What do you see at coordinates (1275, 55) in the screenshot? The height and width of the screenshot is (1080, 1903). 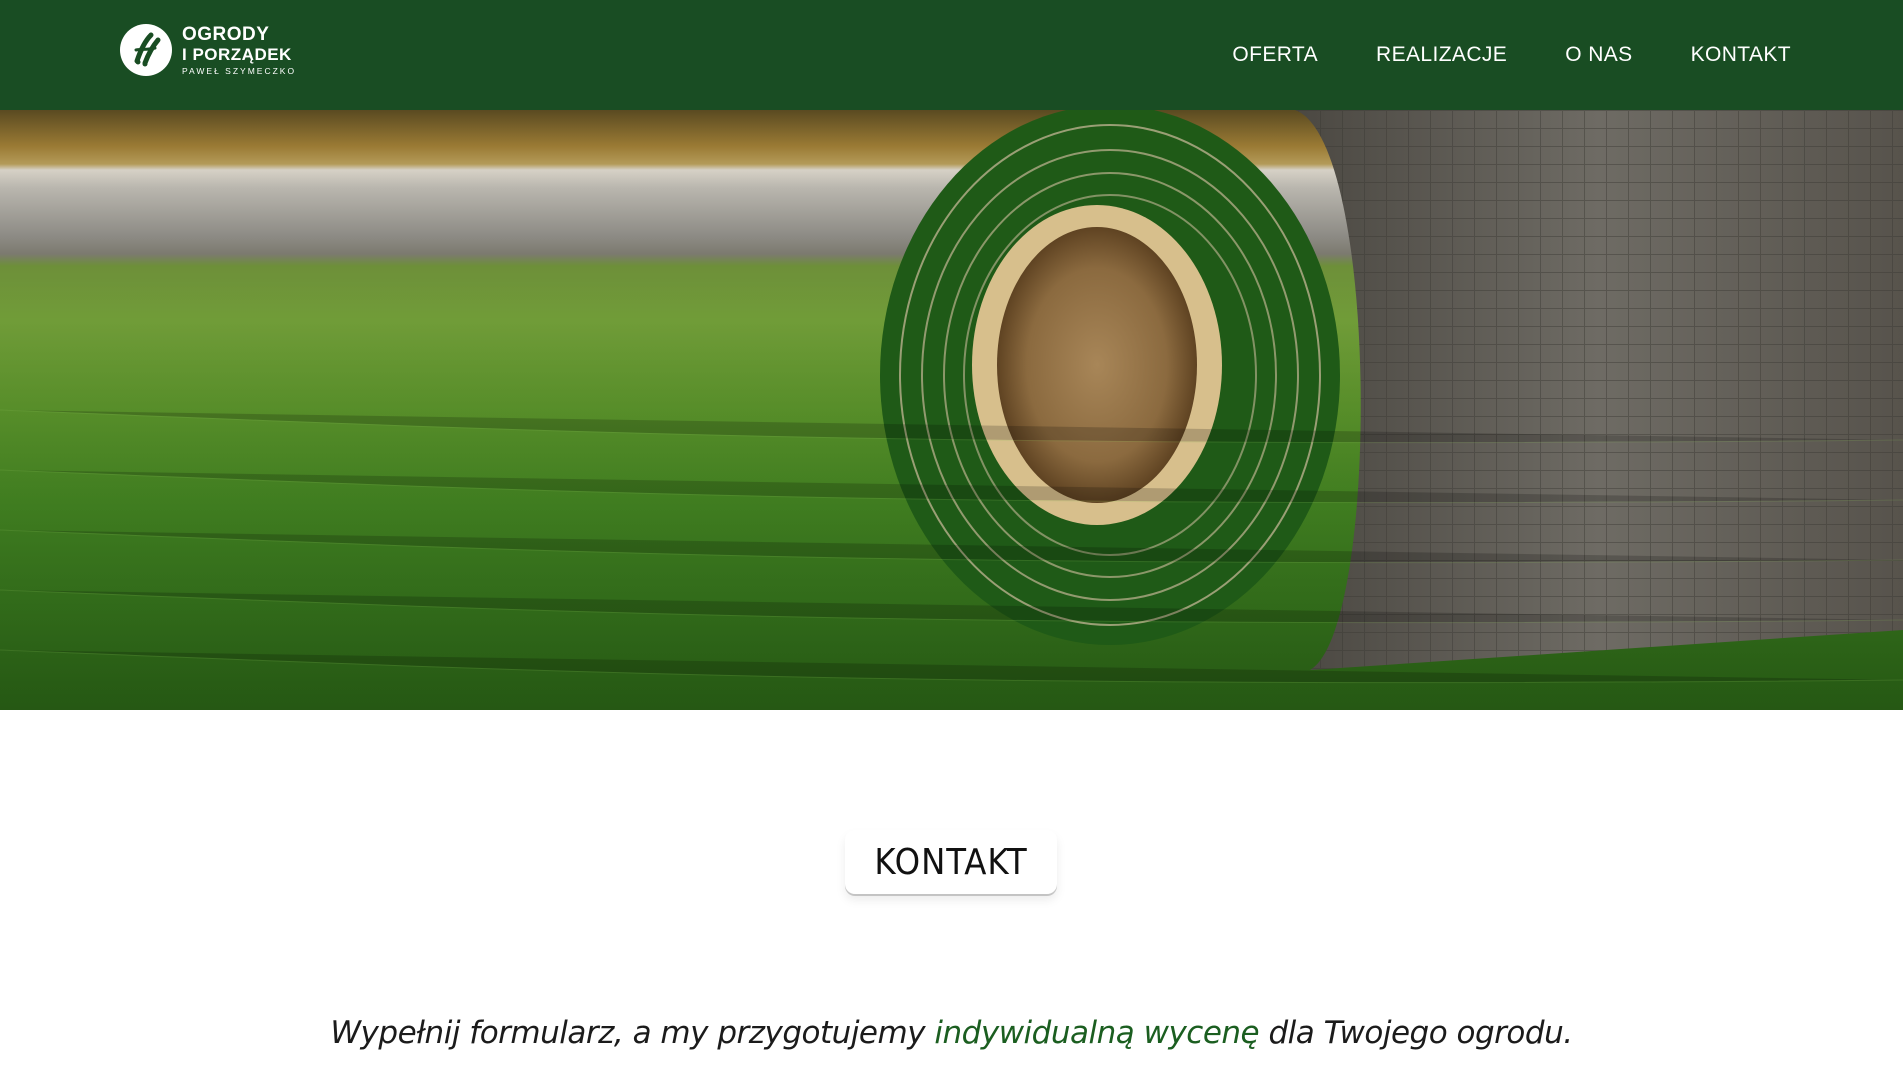 I see `nav-item-oferta: OFERTA` at bounding box center [1275, 55].